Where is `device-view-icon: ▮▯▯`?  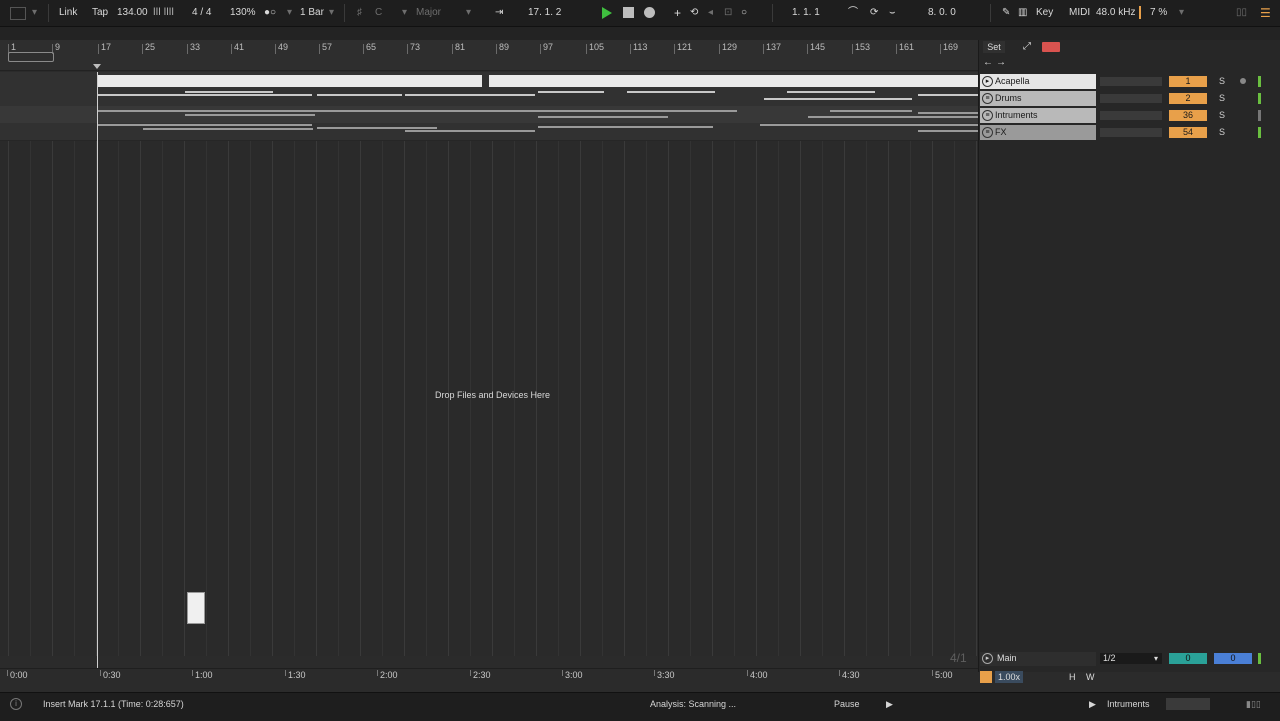
device-view-icon: ▮▯▯ is located at coordinates (1253, 704).